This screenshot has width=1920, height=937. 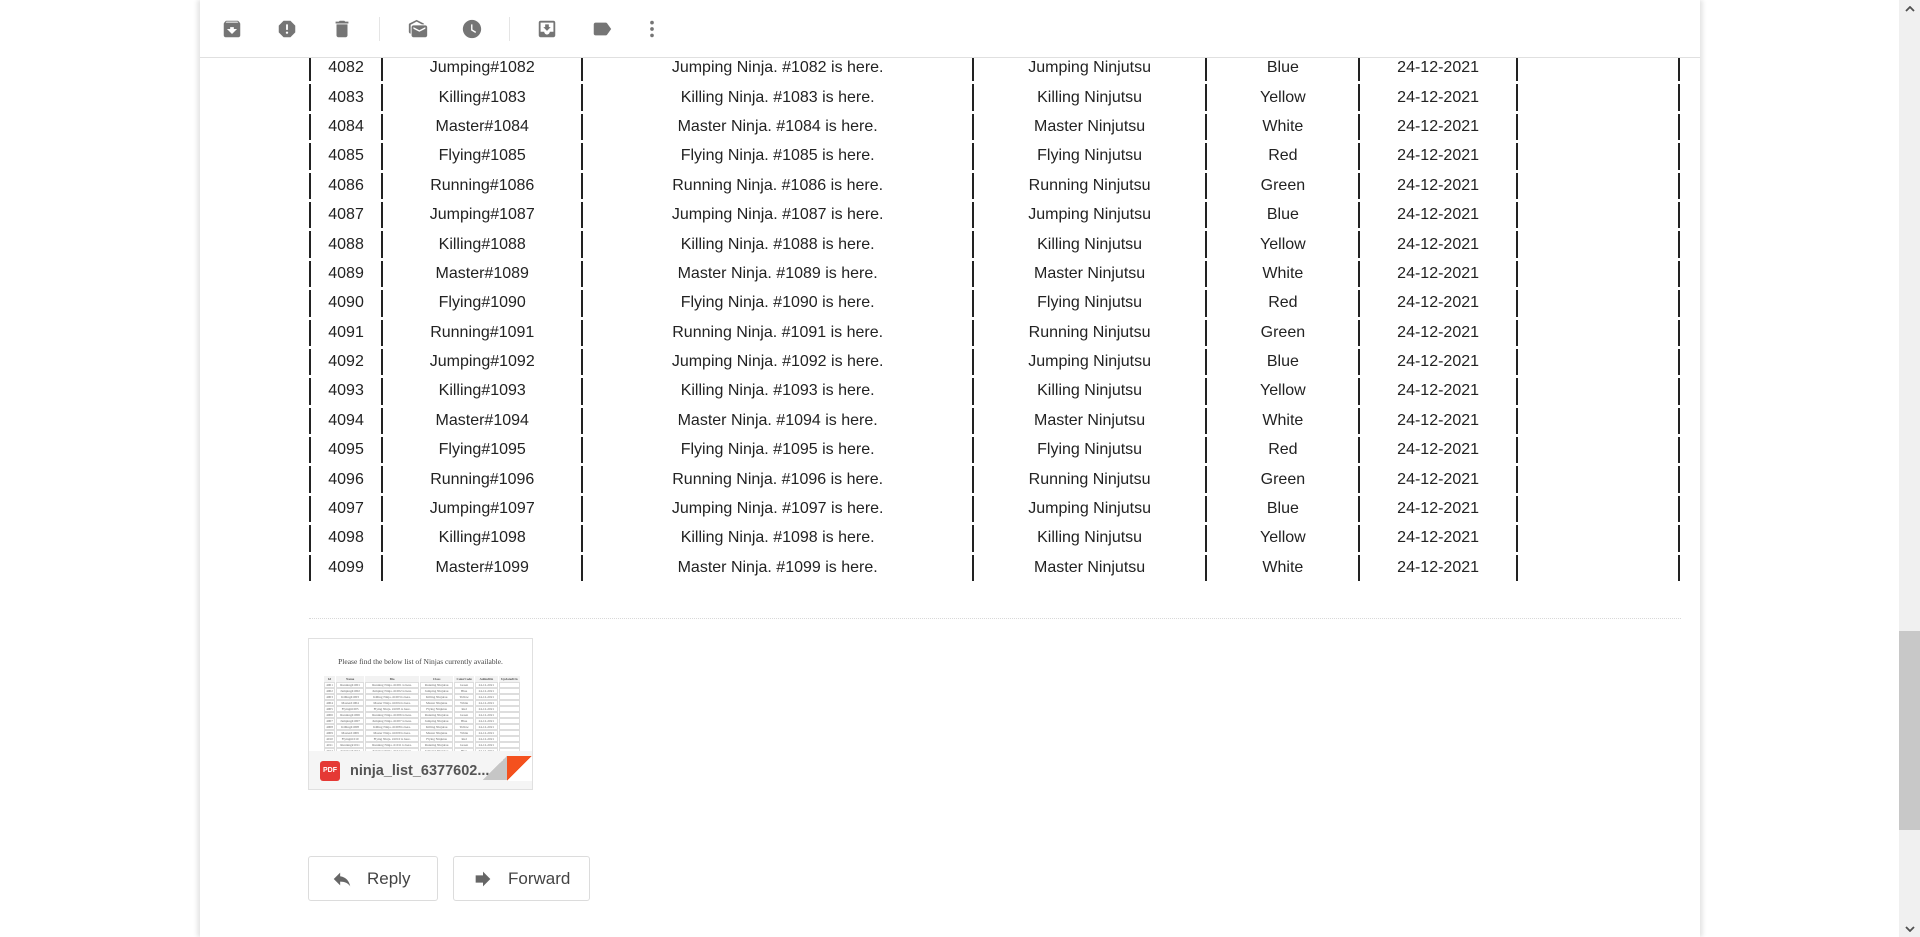 I want to click on cell-bio: Killing Ninja. #1088 is here., so click(x=777, y=244).